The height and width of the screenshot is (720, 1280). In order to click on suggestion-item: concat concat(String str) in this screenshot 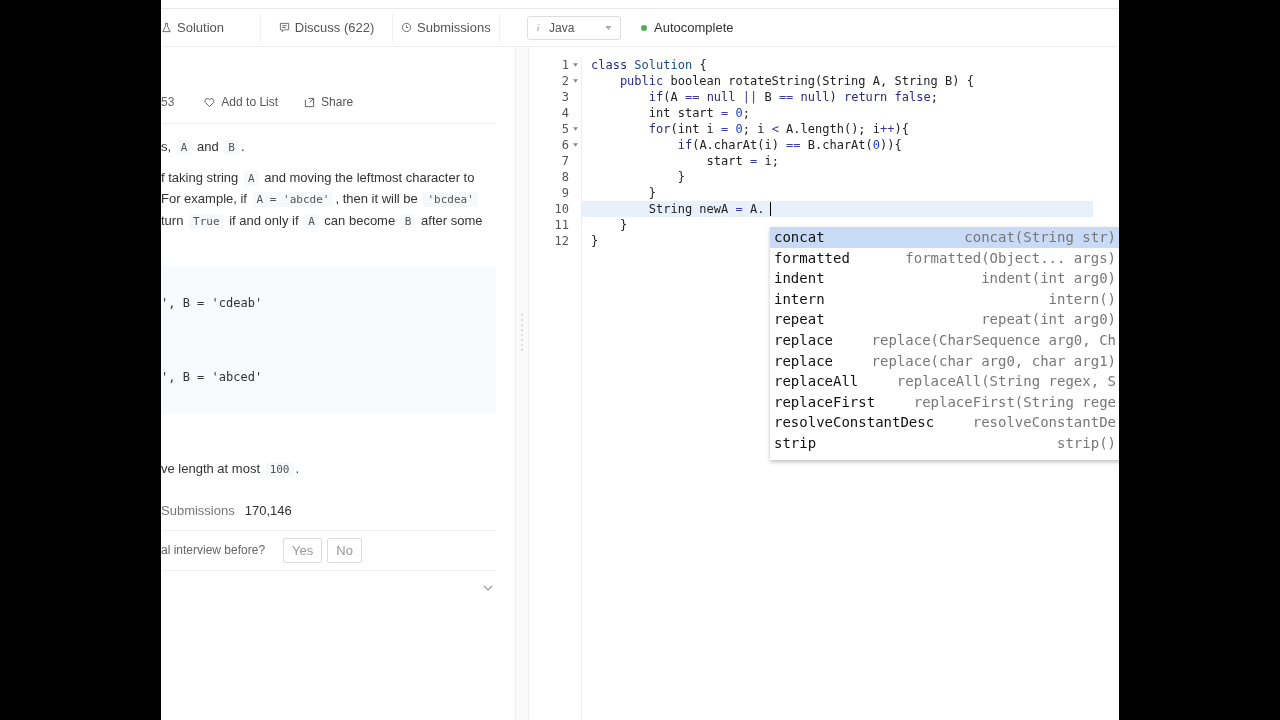, I will do `click(944, 237)`.